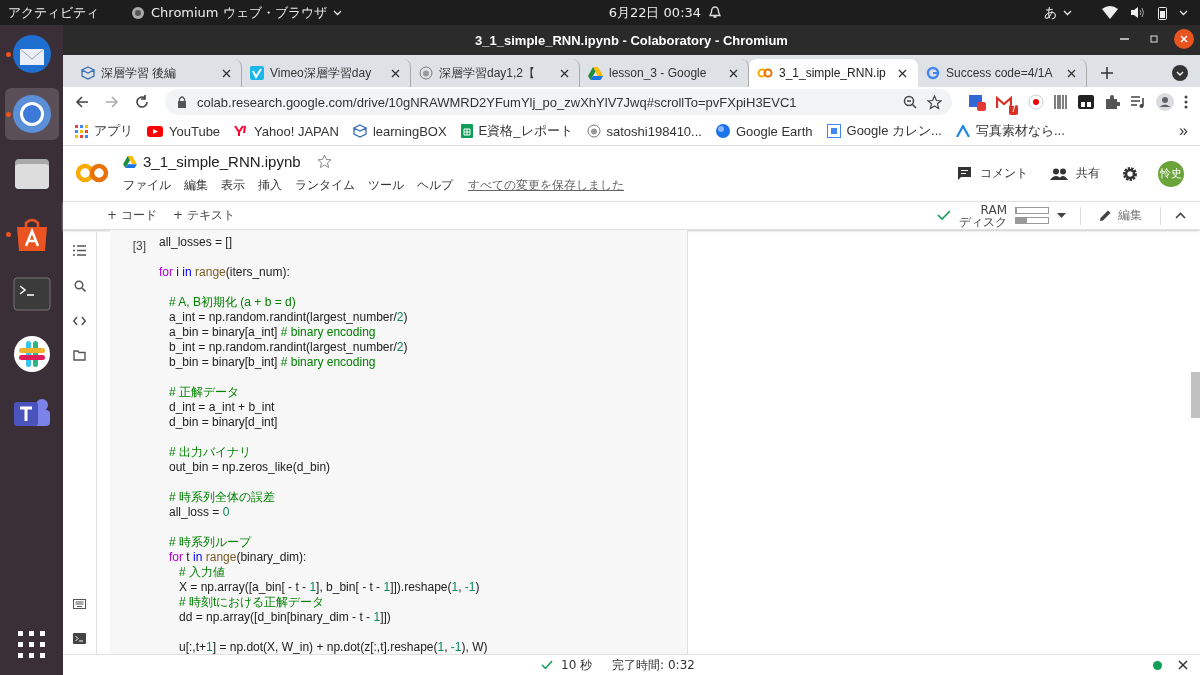 The height and width of the screenshot is (675, 1200). I want to click on menu-item: 表示, so click(233, 185).